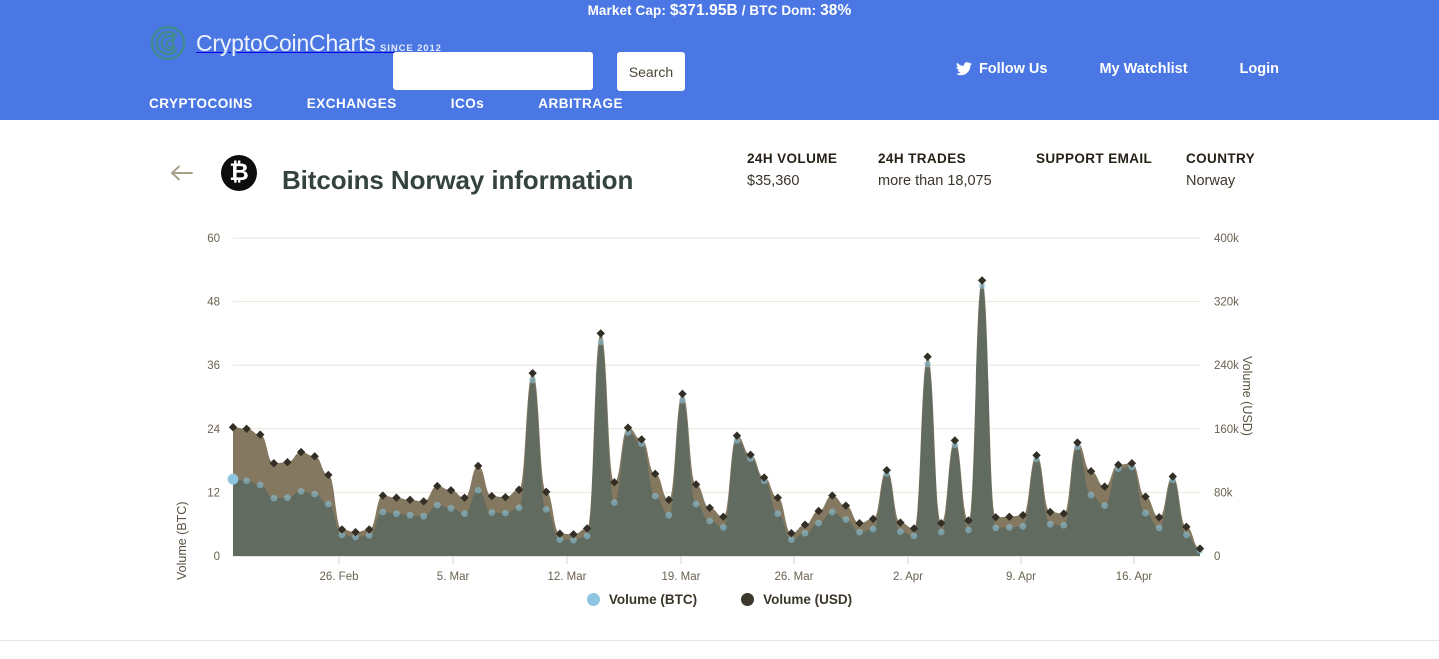 The image size is (1439, 659). I want to click on cryptocoincharts-logo-icon, so click(168, 43).